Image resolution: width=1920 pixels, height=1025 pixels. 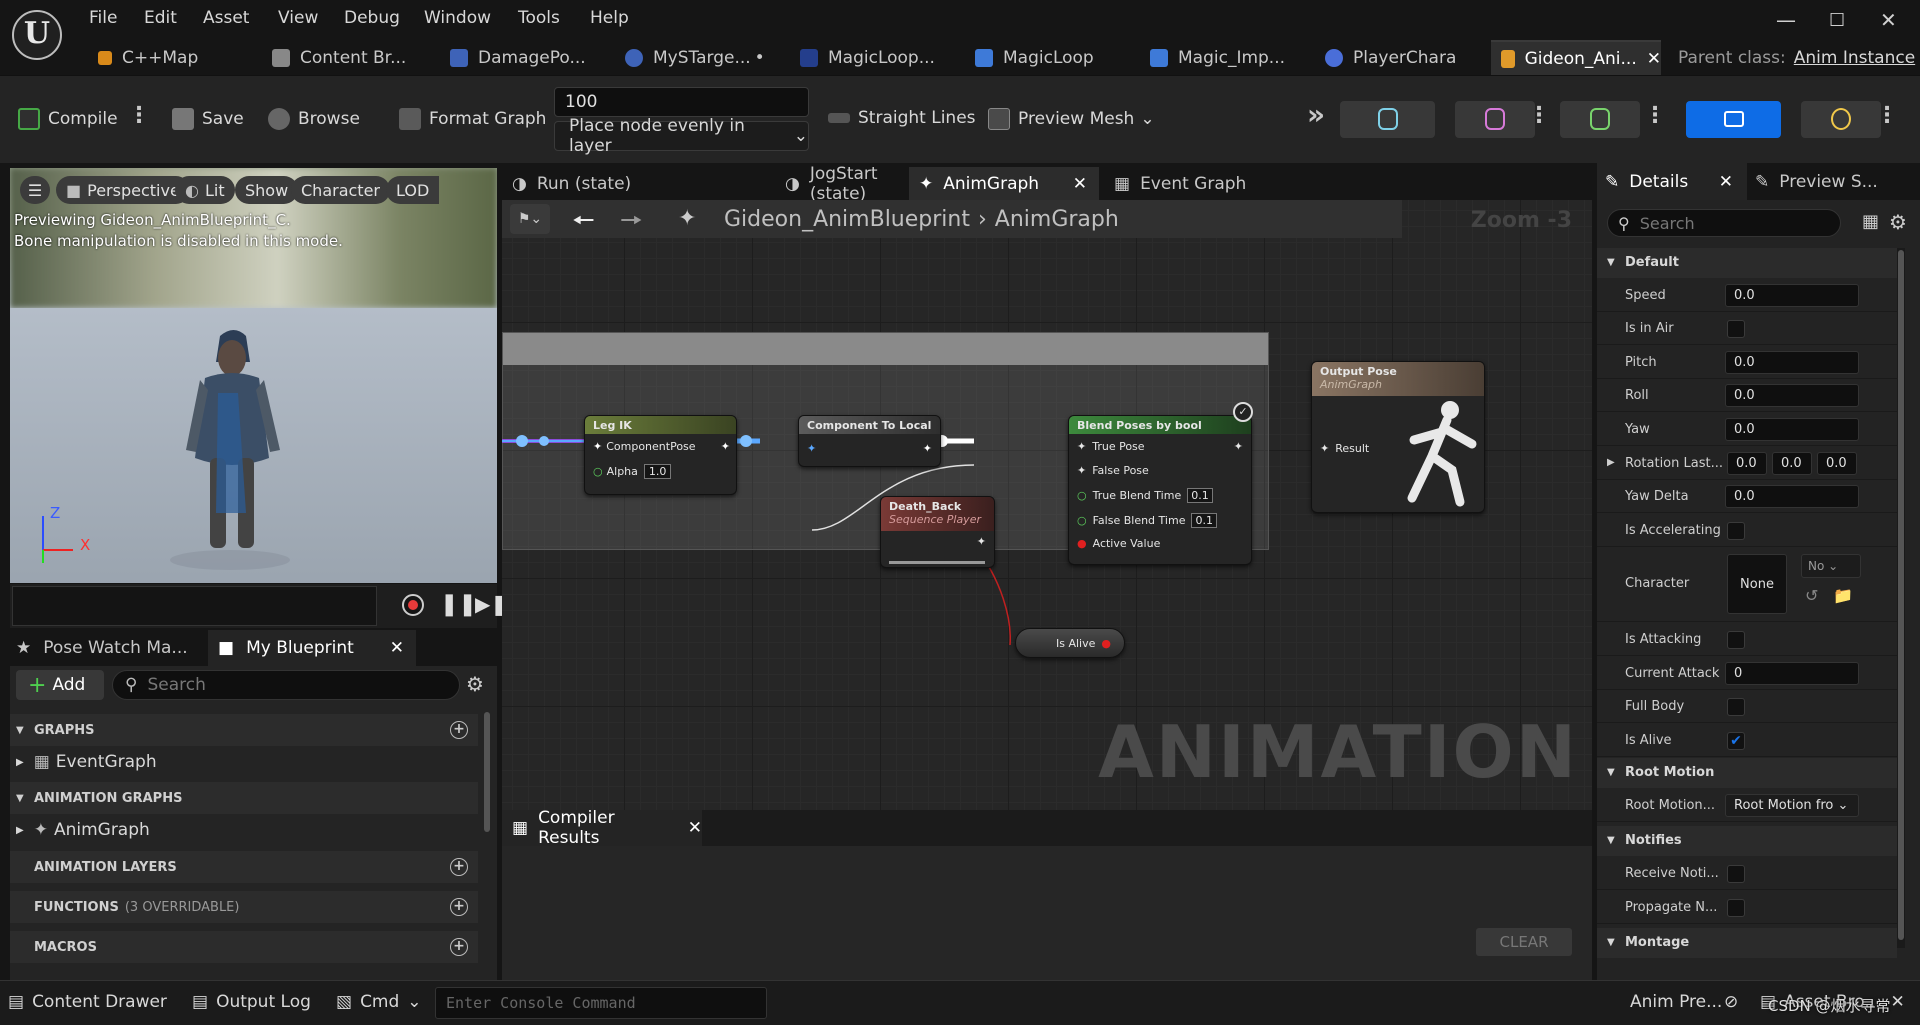 What do you see at coordinates (660, 455) in the screenshot?
I see `leg-ik-node: Leg IK ✦ ComponentPose ✦ ○ Alpha 1.0` at bounding box center [660, 455].